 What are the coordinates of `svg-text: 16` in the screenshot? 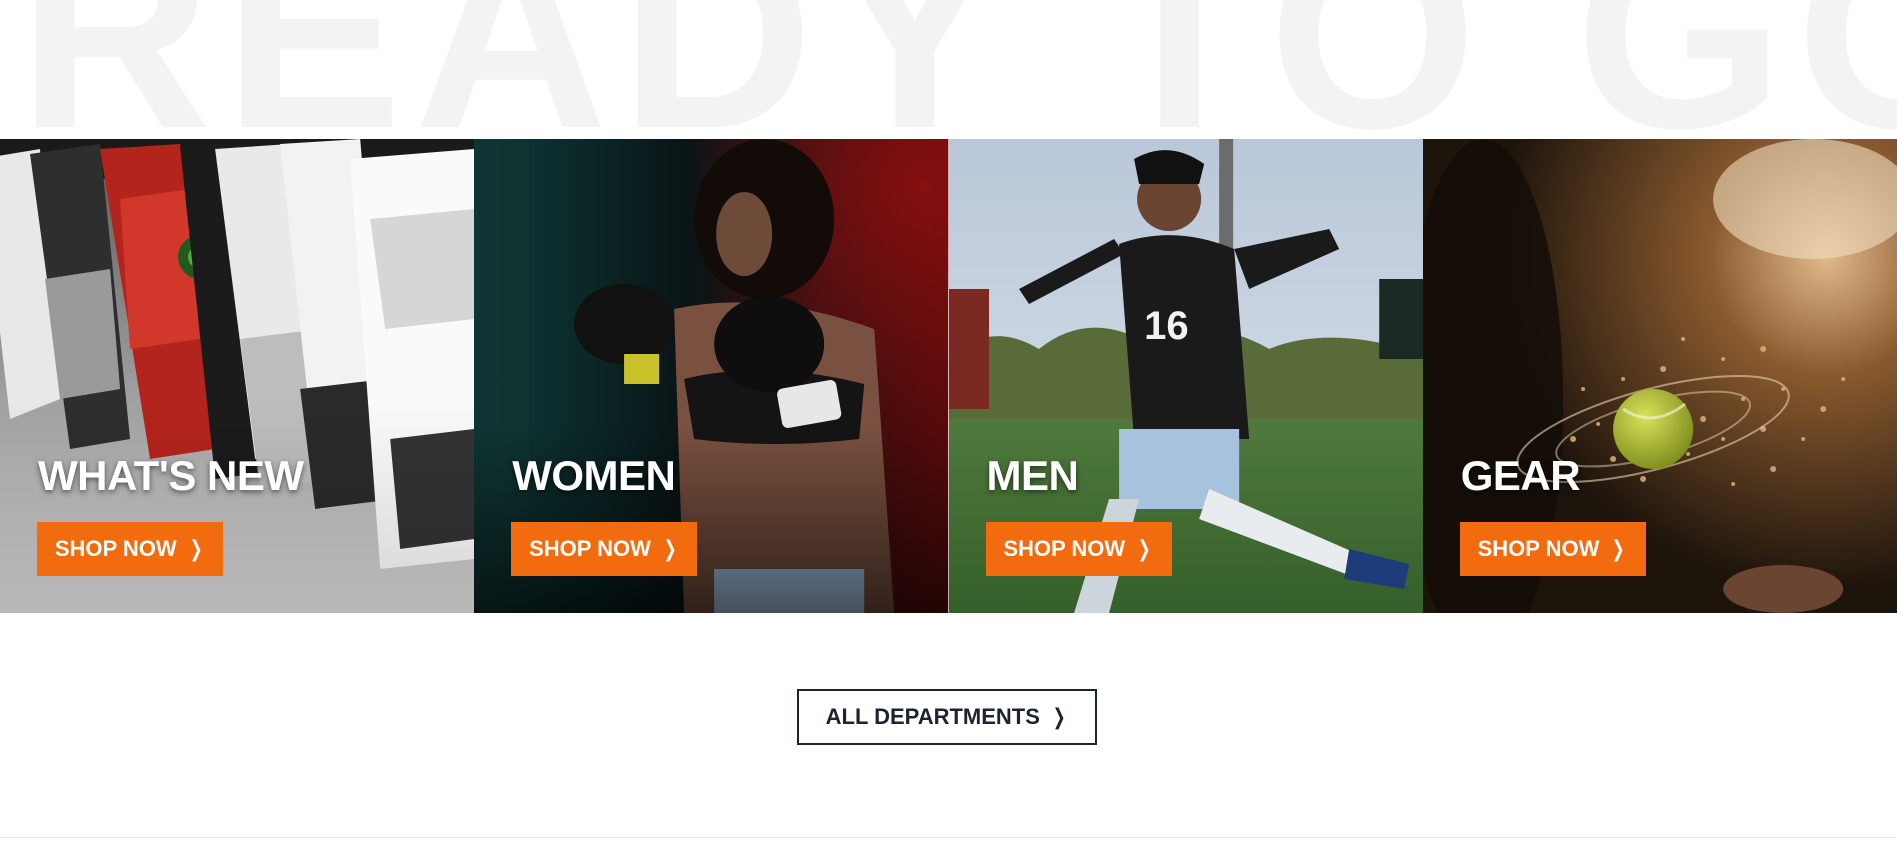 It's located at (1166, 326).